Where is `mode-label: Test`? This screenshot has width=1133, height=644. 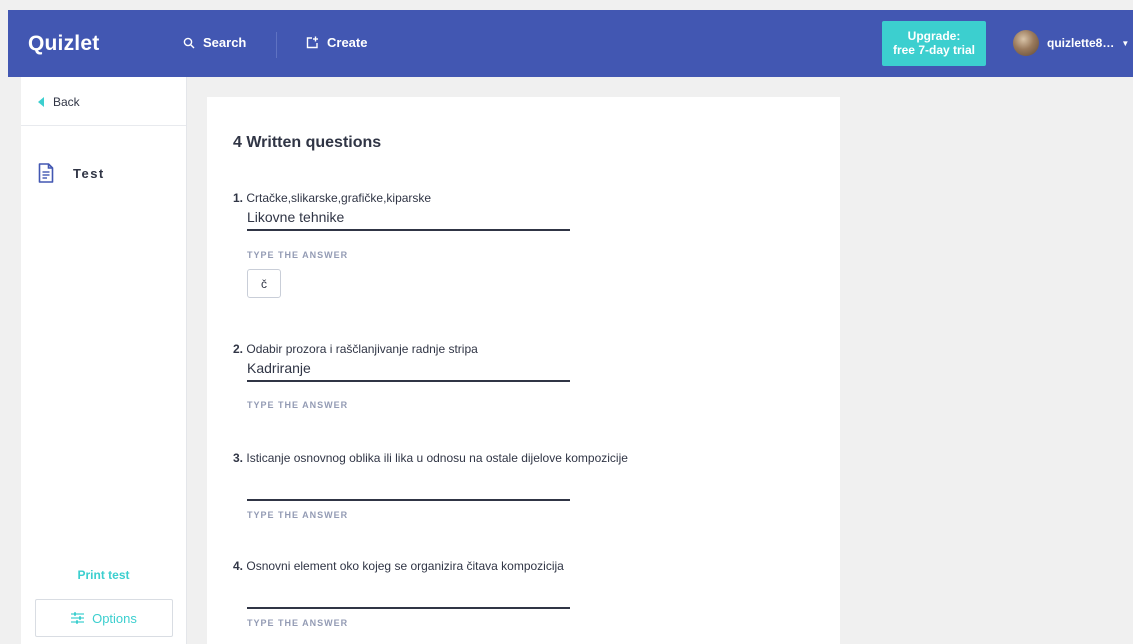
mode-label: Test is located at coordinates (89, 173).